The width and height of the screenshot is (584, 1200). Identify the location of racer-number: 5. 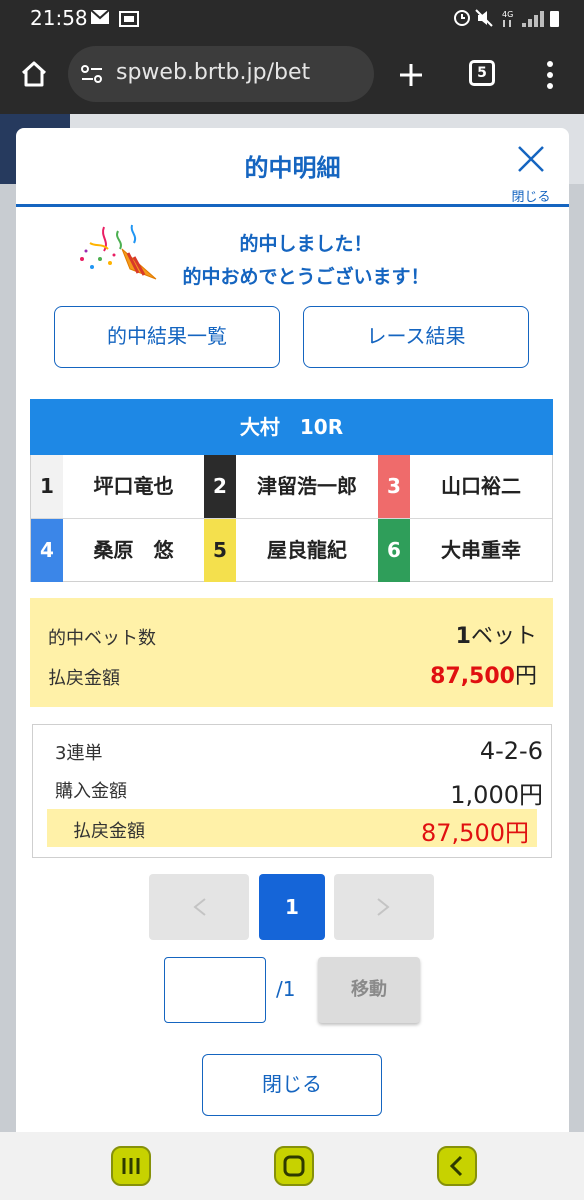
(220, 550).